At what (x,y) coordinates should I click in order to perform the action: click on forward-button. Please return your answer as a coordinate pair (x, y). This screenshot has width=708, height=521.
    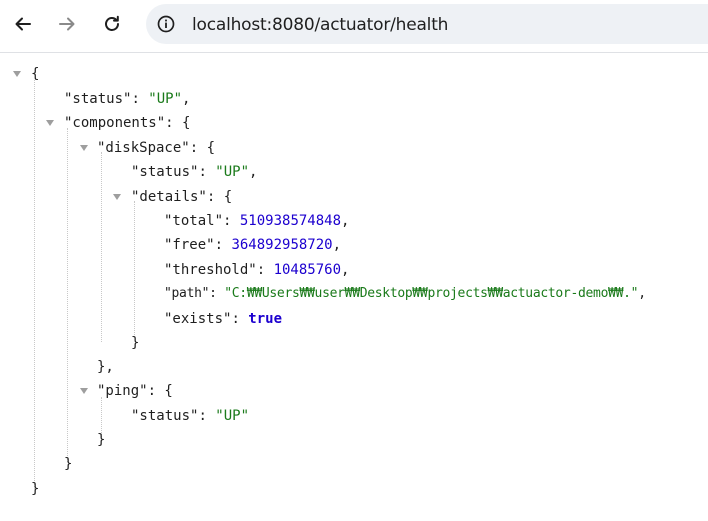
    Looking at the image, I should click on (67, 24).